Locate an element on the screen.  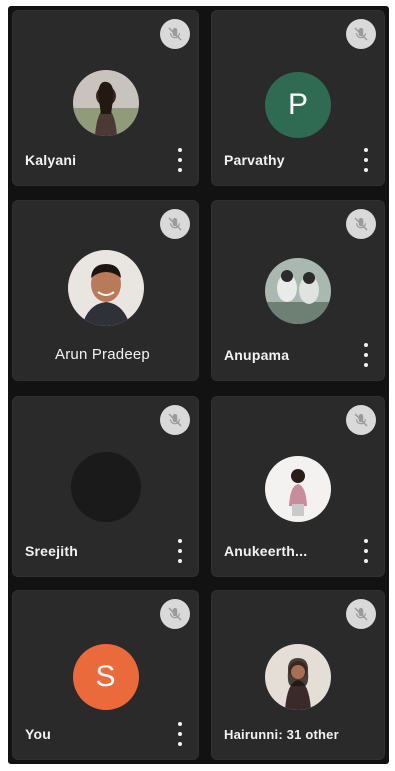
participant-tile-parvathy: P Parvathy is located at coordinates (298, 98).